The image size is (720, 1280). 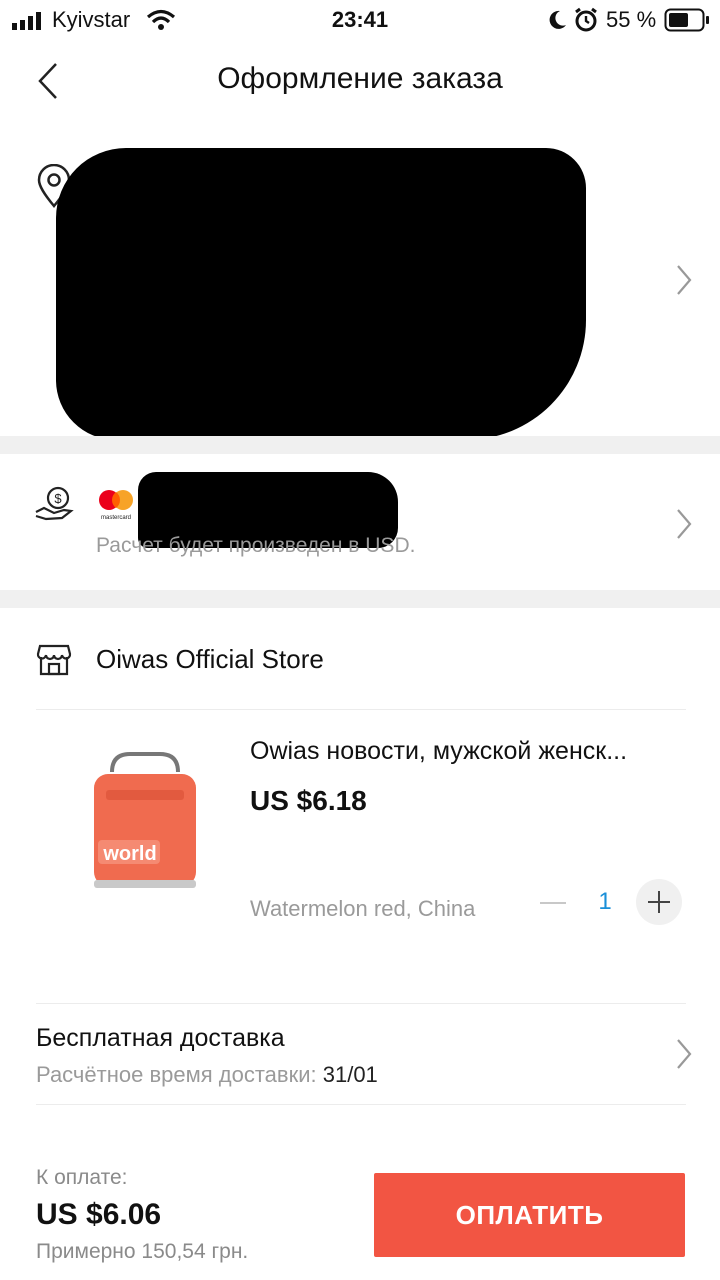 What do you see at coordinates (360, 20) in the screenshot?
I see `status-bar: Kyivstar 23:41 55 %` at bounding box center [360, 20].